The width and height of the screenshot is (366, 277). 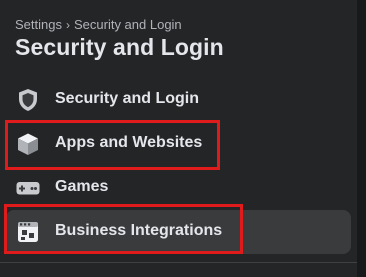 What do you see at coordinates (28, 232) in the screenshot?
I see `business-integrations-icon` at bounding box center [28, 232].